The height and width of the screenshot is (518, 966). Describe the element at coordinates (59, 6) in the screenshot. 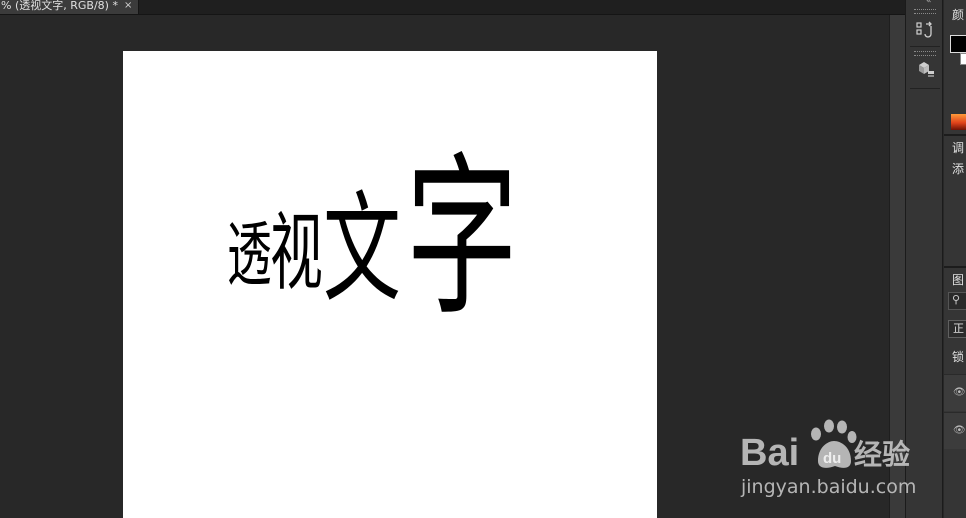

I see `document-tab-title: % (透视文字, RGB/8) *` at that location.